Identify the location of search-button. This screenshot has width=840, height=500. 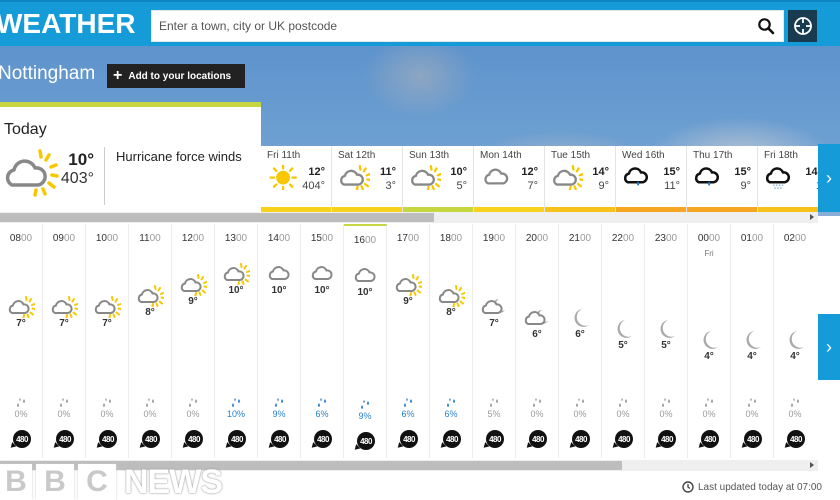
(766, 26).